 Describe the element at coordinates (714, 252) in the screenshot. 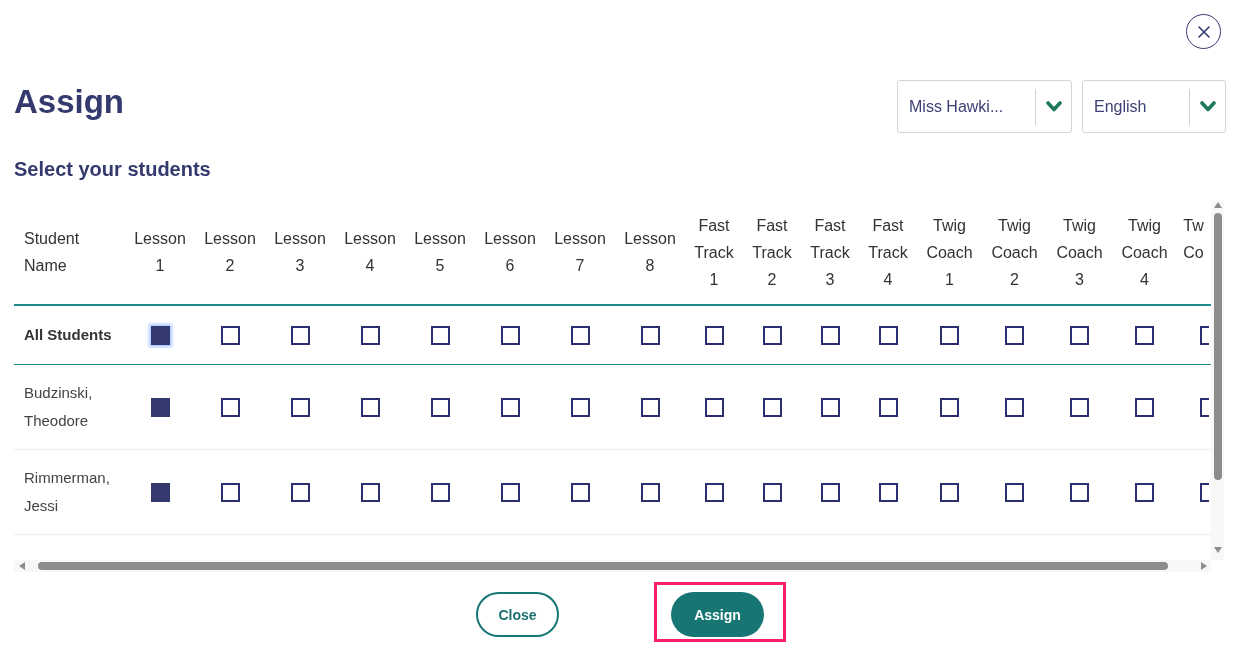

I see `column-header: Fast Track 1` at that location.